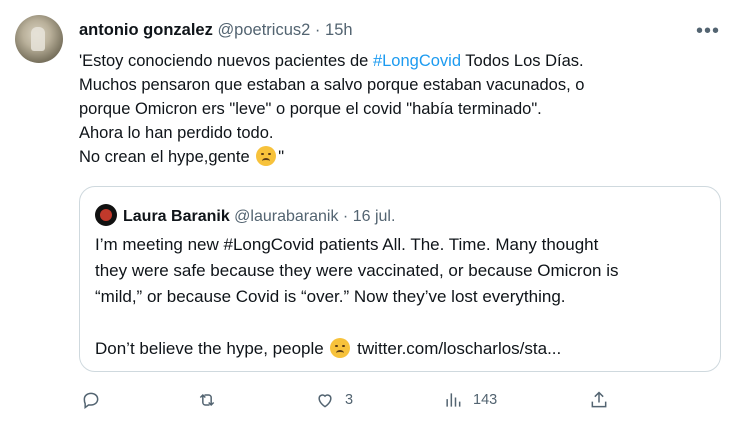  I want to click on quoted-author-avatar, so click(106, 215).